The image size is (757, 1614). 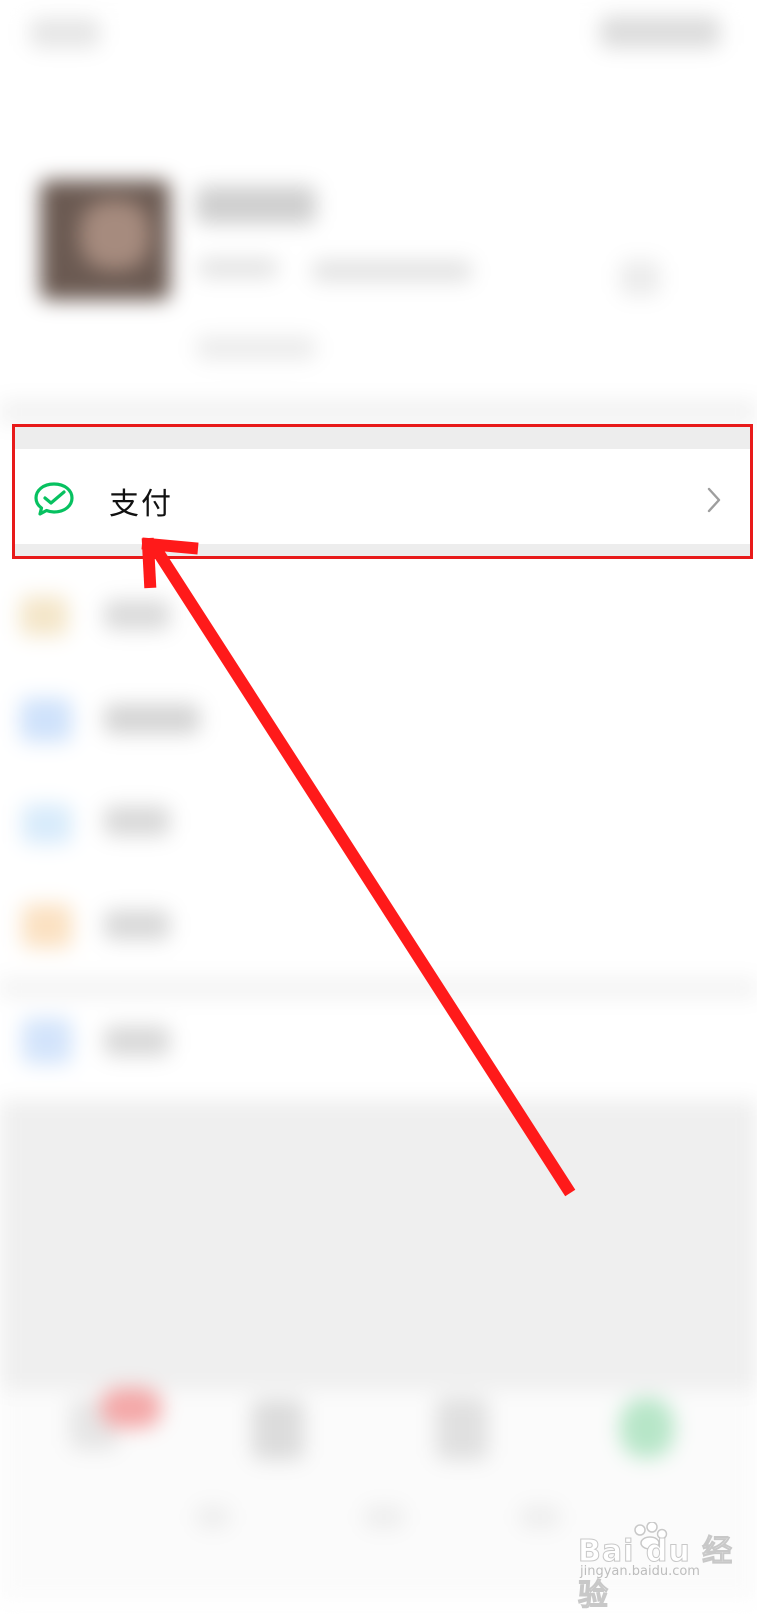 What do you see at coordinates (382, 491) in the screenshot?
I see `payment-menu-item: 支付` at bounding box center [382, 491].